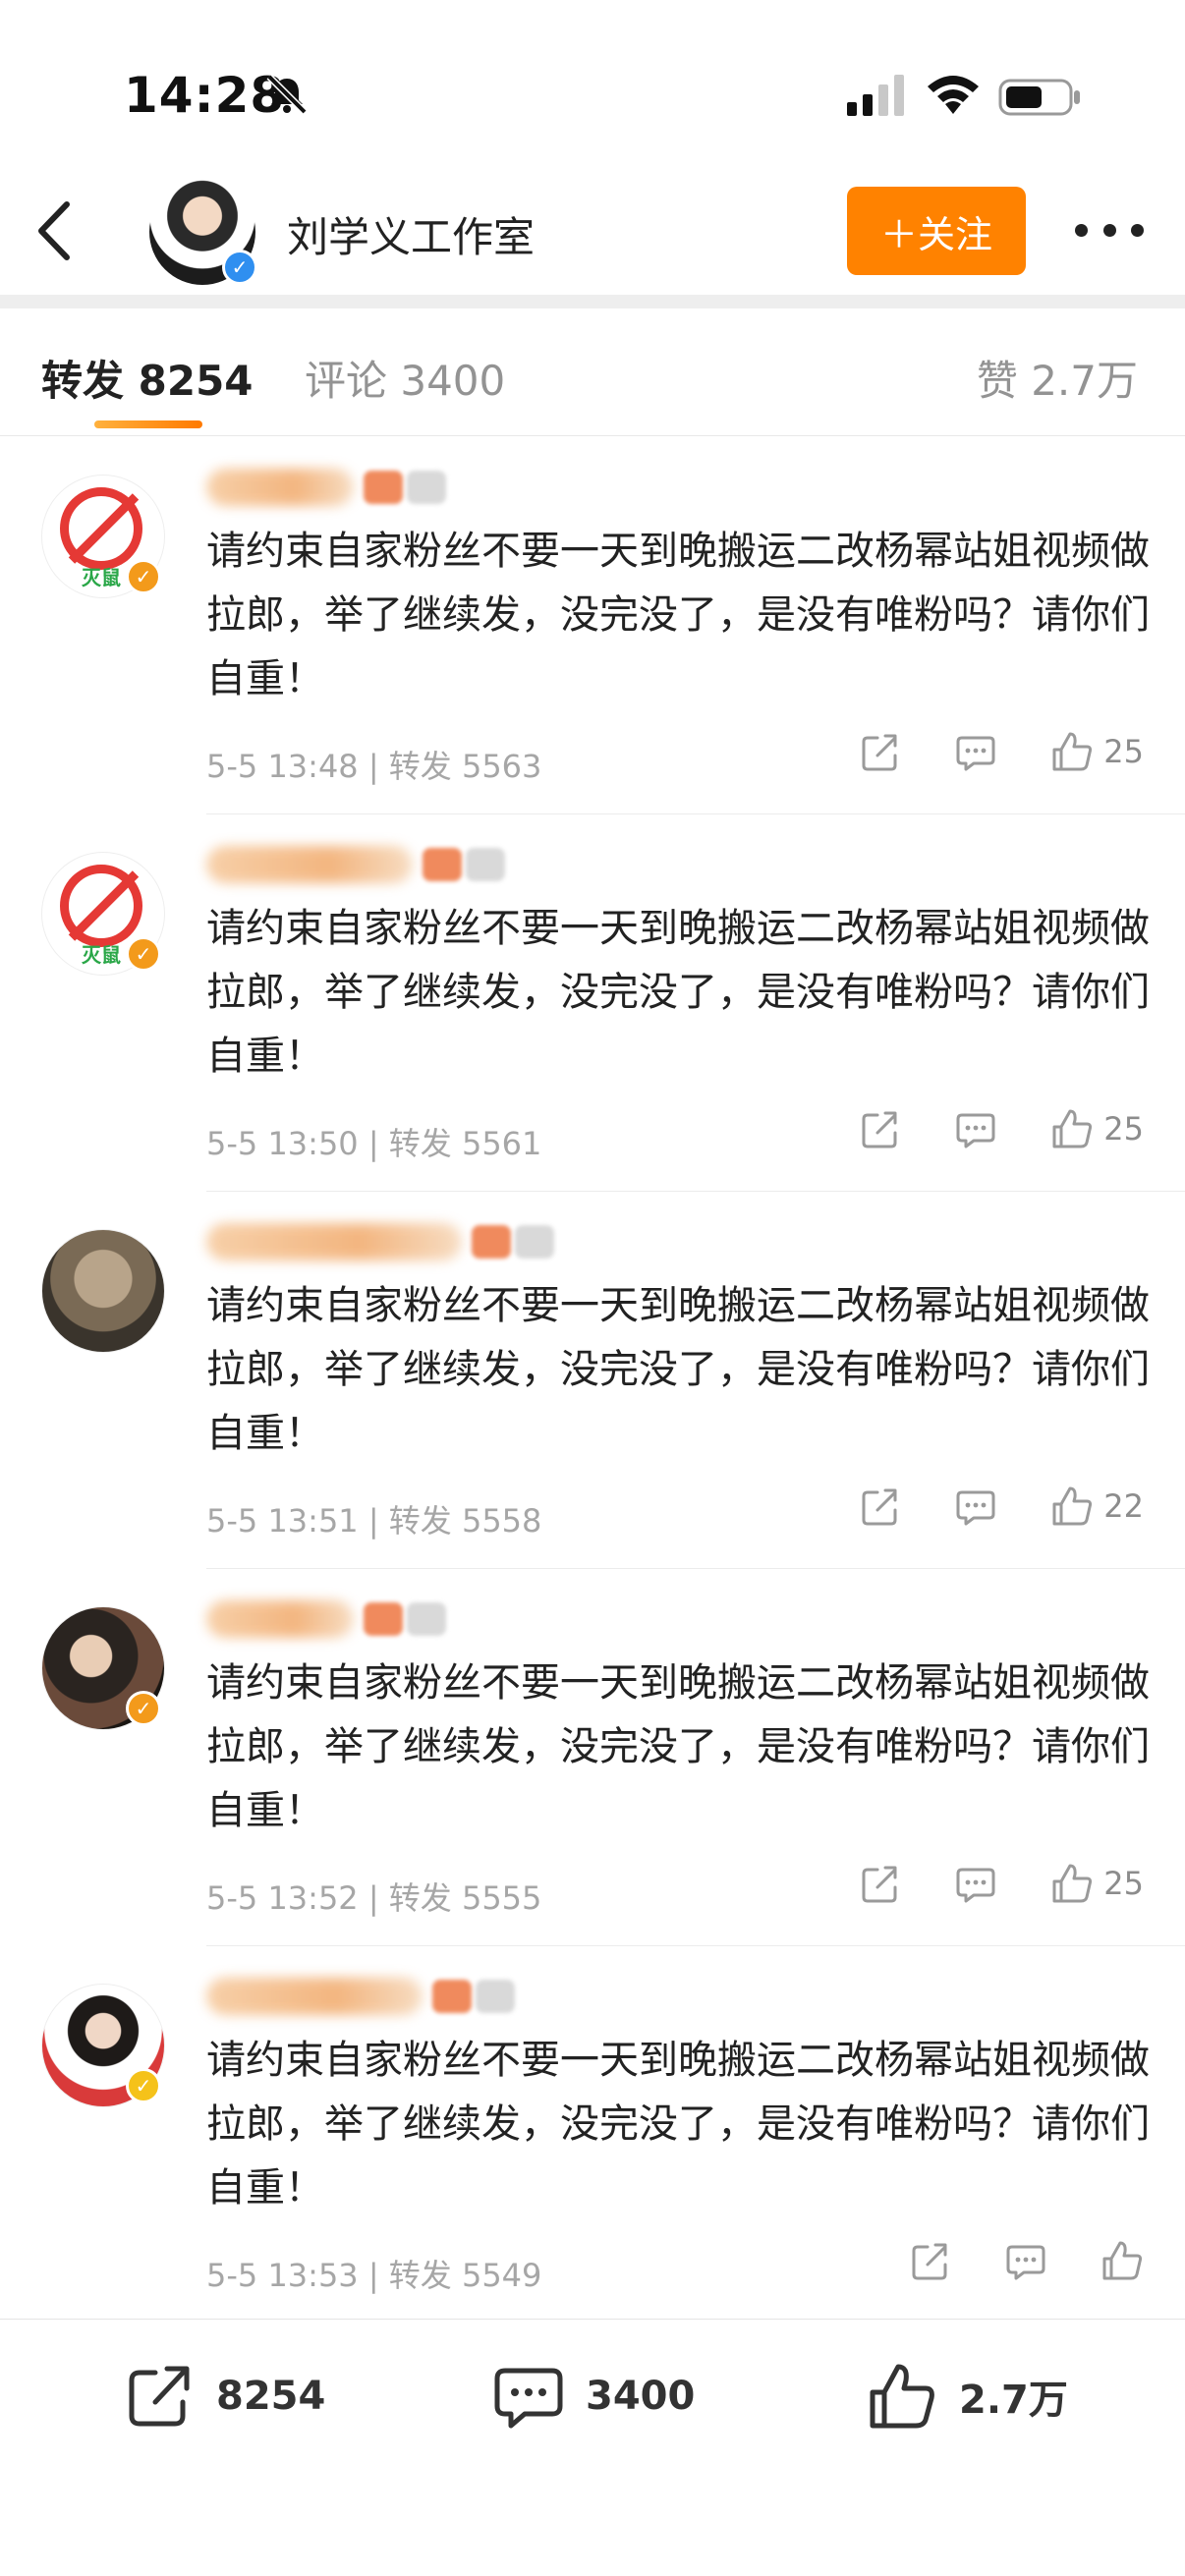 Image resolution: width=1185 pixels, height=2576 pixels. Describe the element at coordinates (954, 95) in the screenshot. I see `wifi-icon` at that location.